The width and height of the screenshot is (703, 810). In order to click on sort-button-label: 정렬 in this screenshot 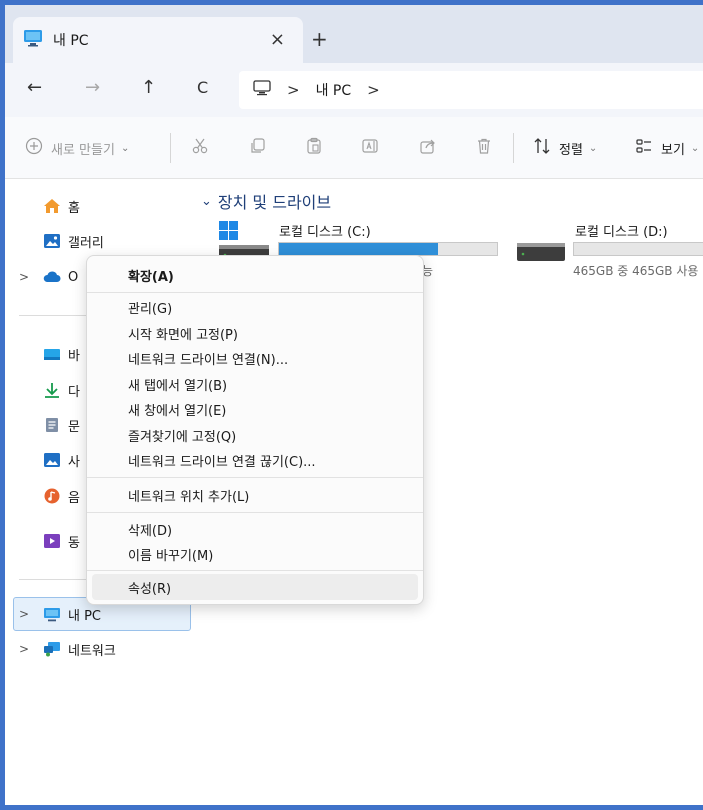, I will do `click(571, 150)`.